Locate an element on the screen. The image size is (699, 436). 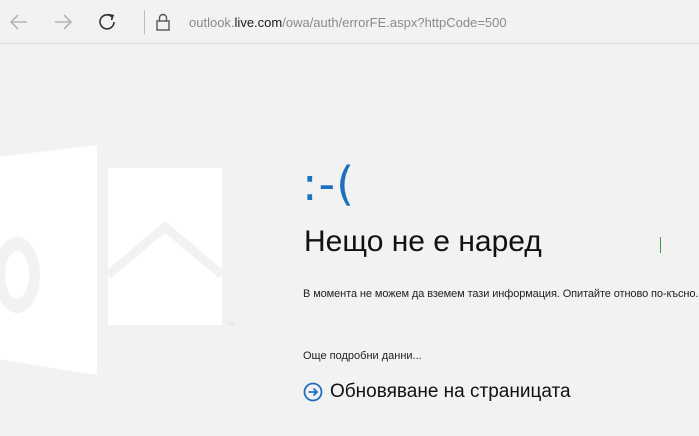
logo-trademark: TM is located at coordinates (230, 325).